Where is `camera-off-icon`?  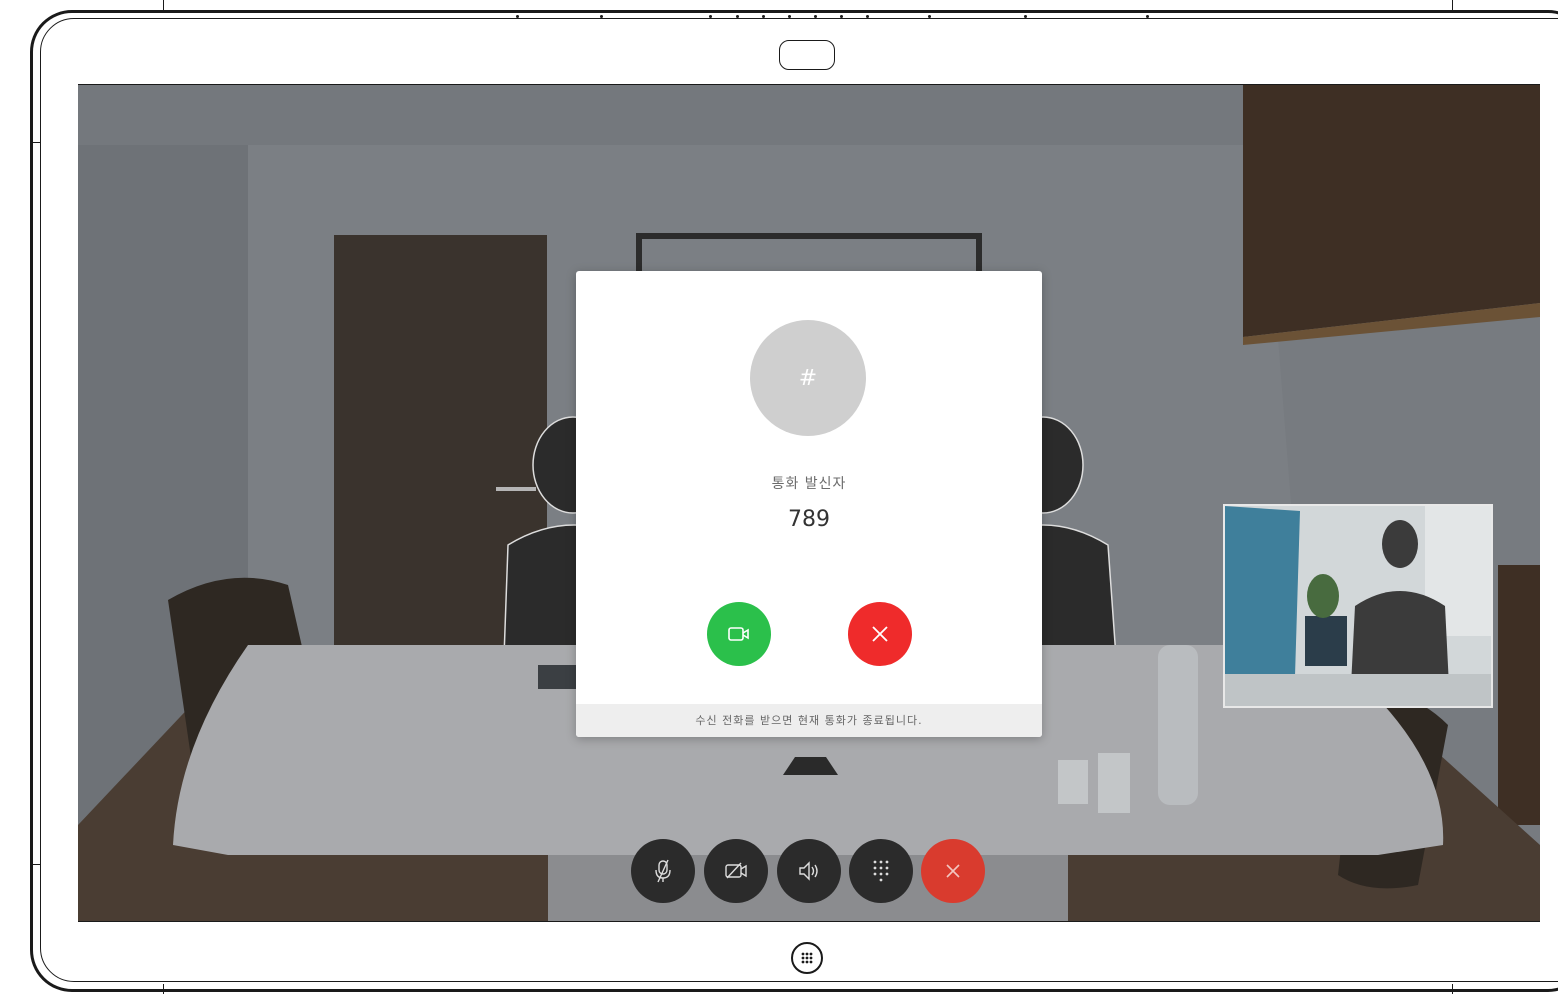
camera-off-icon is located at coordinates (736, 870).